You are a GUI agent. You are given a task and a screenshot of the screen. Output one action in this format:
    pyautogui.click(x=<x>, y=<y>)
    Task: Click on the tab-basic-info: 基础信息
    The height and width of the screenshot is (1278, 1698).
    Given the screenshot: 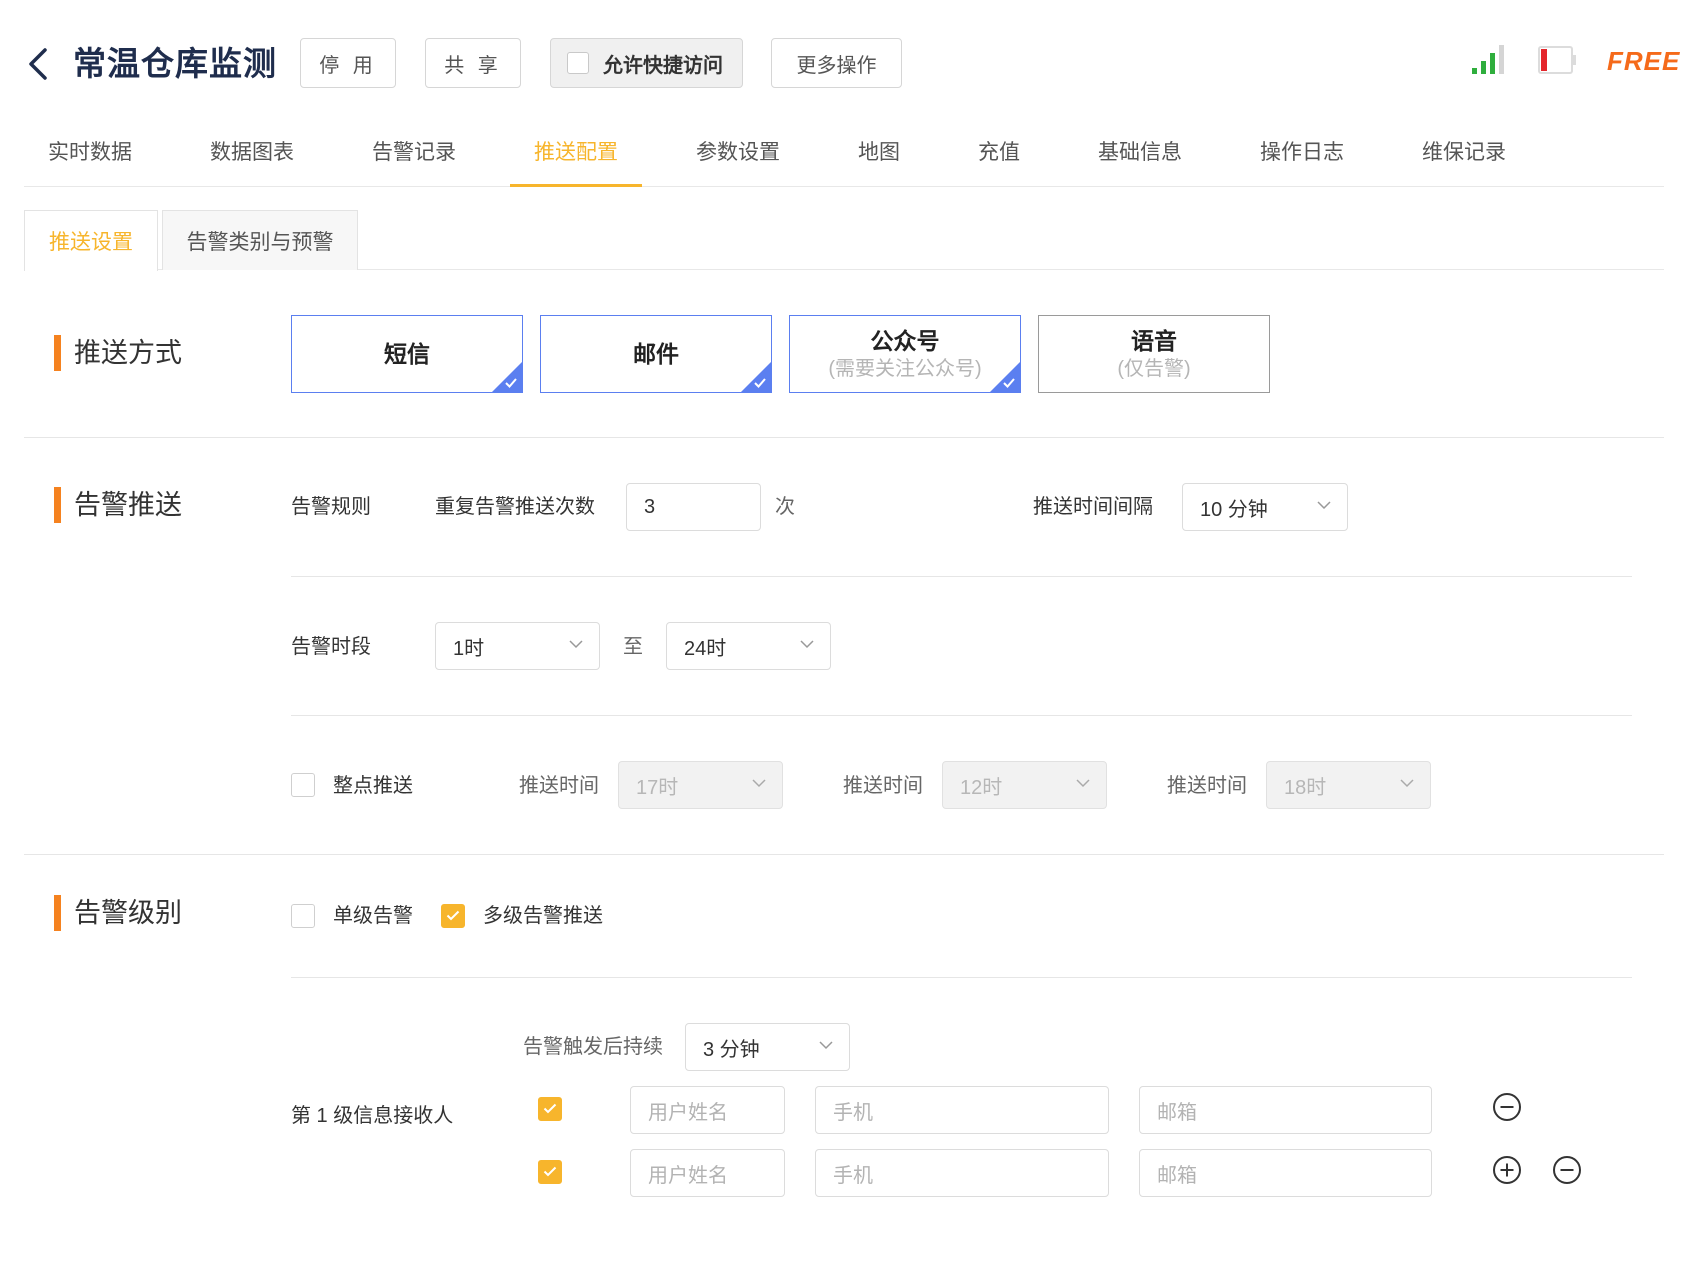 What is the action you would take?
    pyautogui.click(x=1140, y=158)
    